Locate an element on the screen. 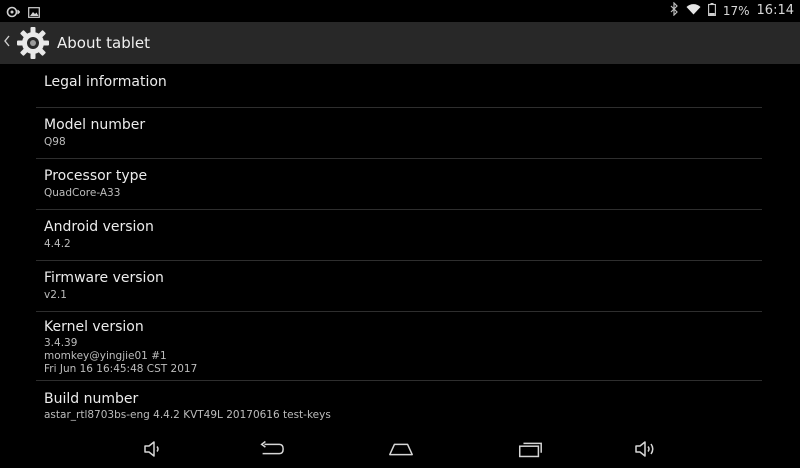  page-title: About tablet is located at coordinates (103, 43).